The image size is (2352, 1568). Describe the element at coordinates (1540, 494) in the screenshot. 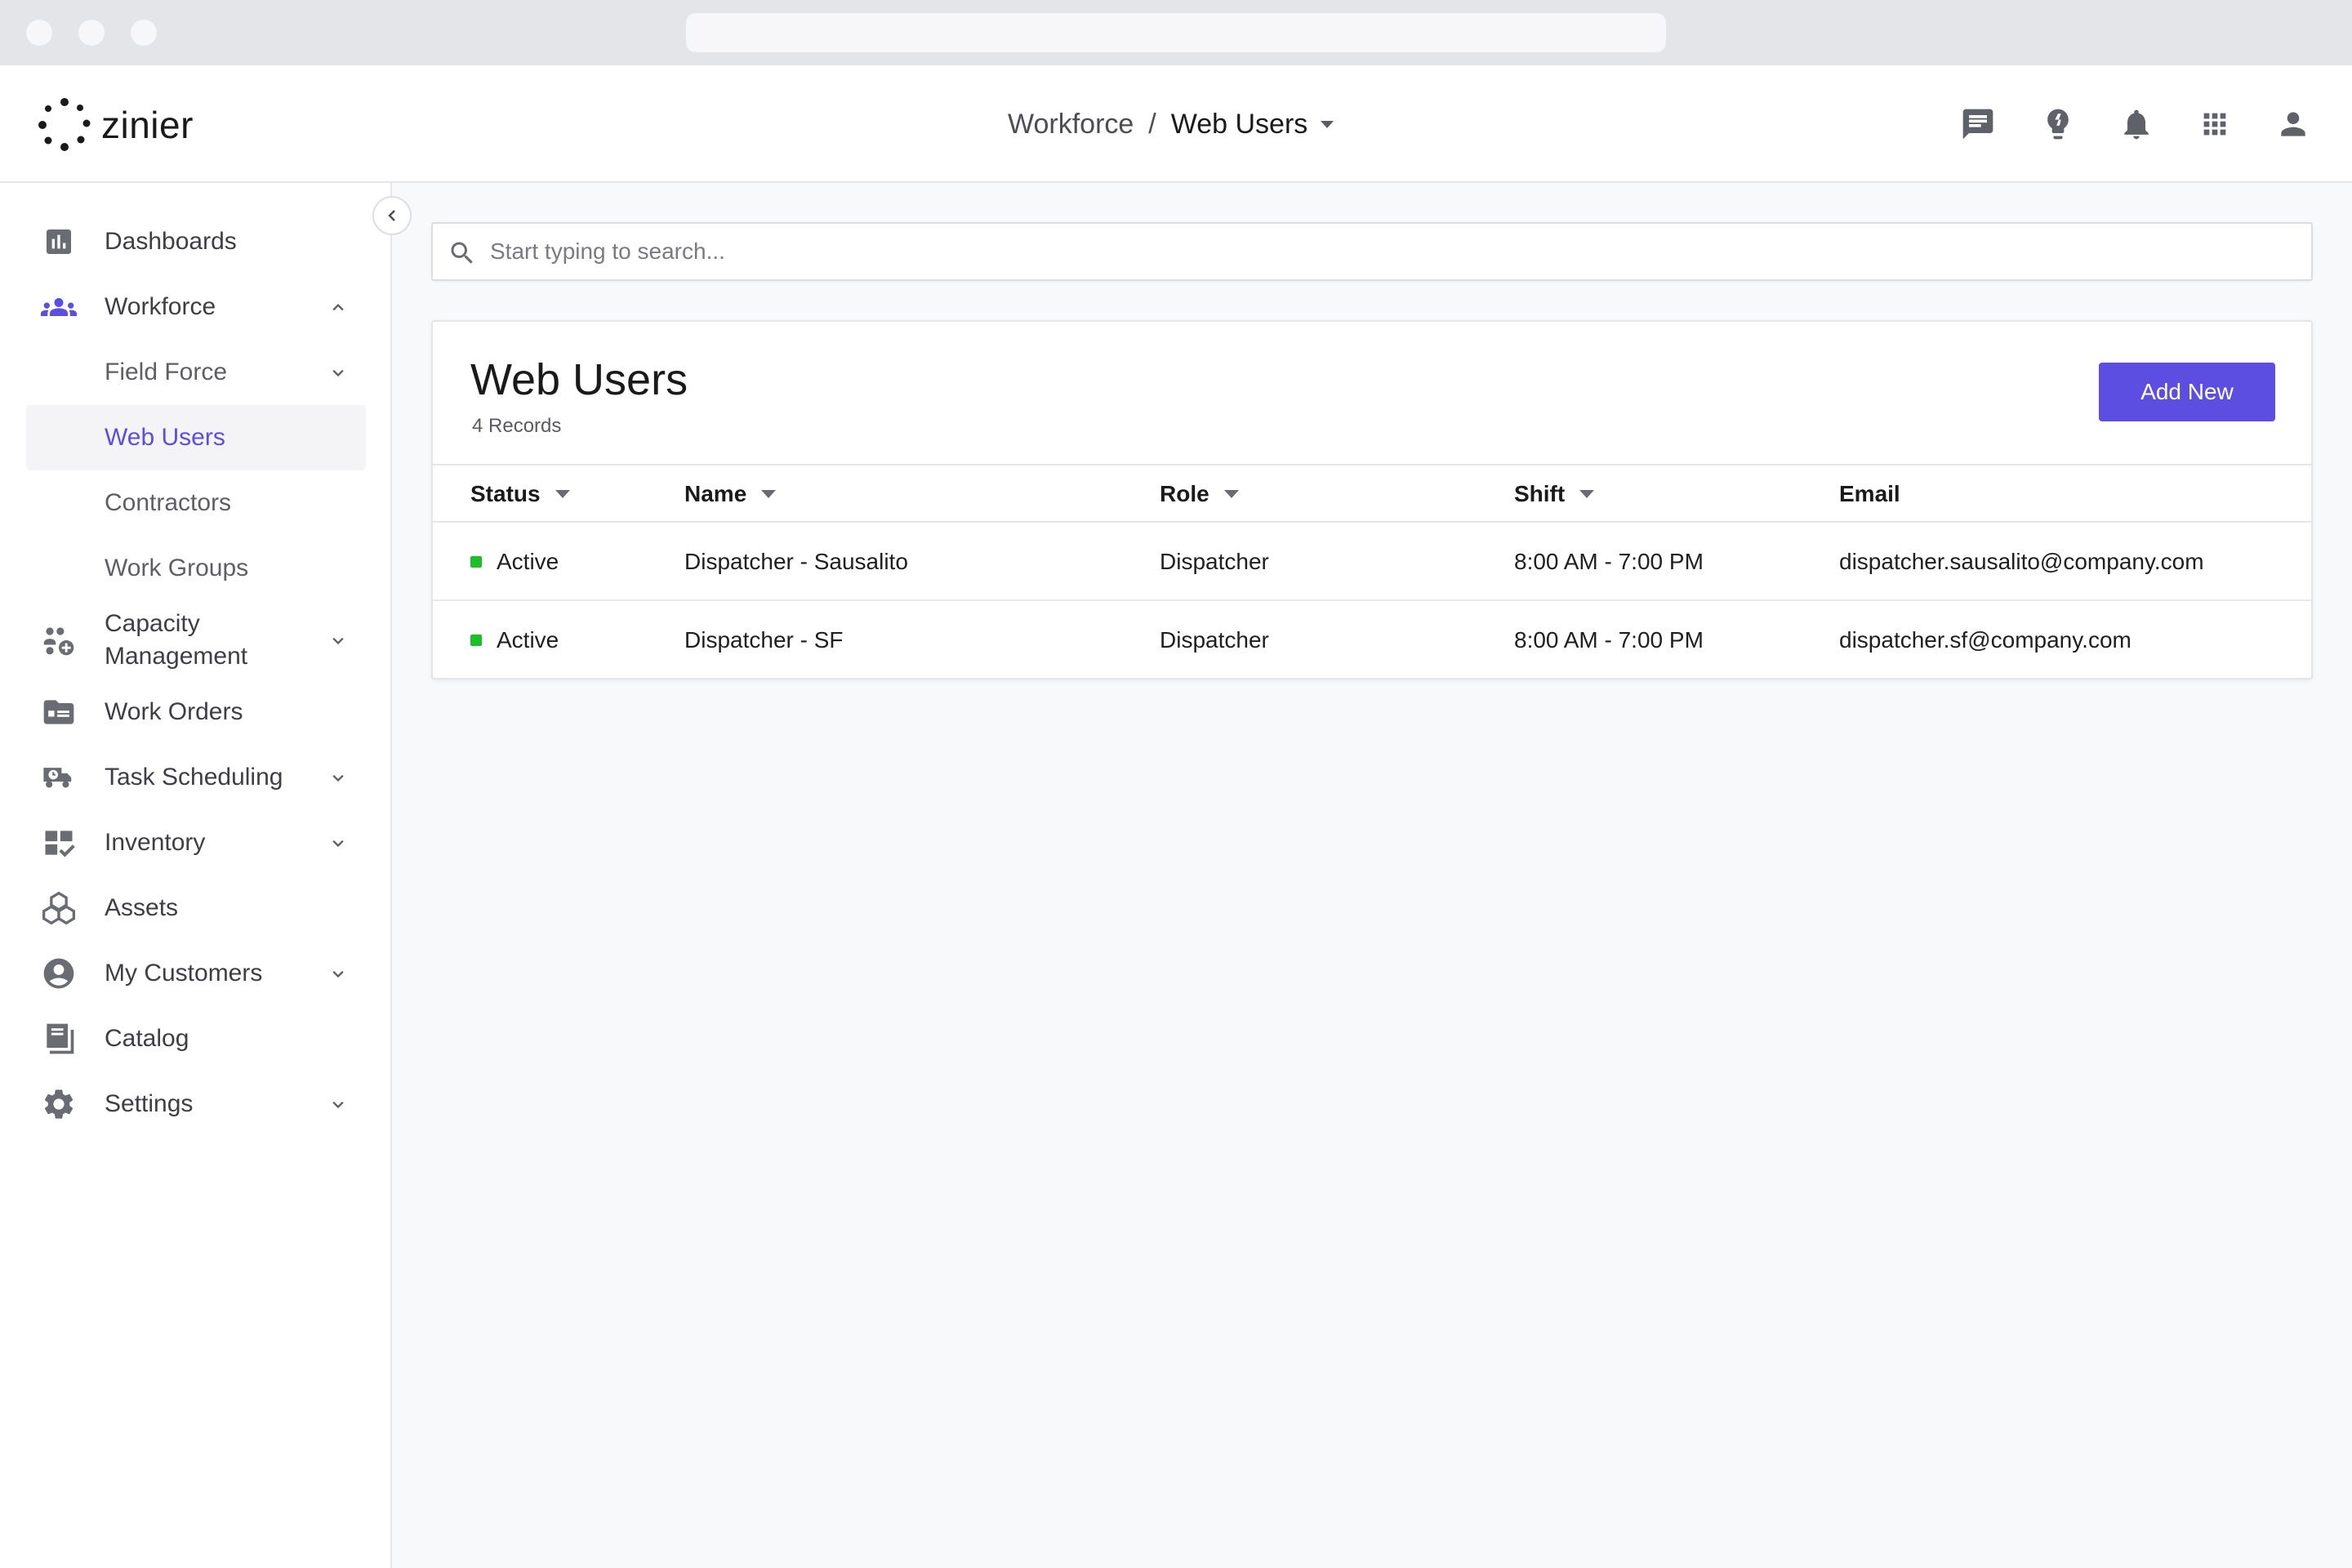

I see `column-header-label: Shift` at that location.